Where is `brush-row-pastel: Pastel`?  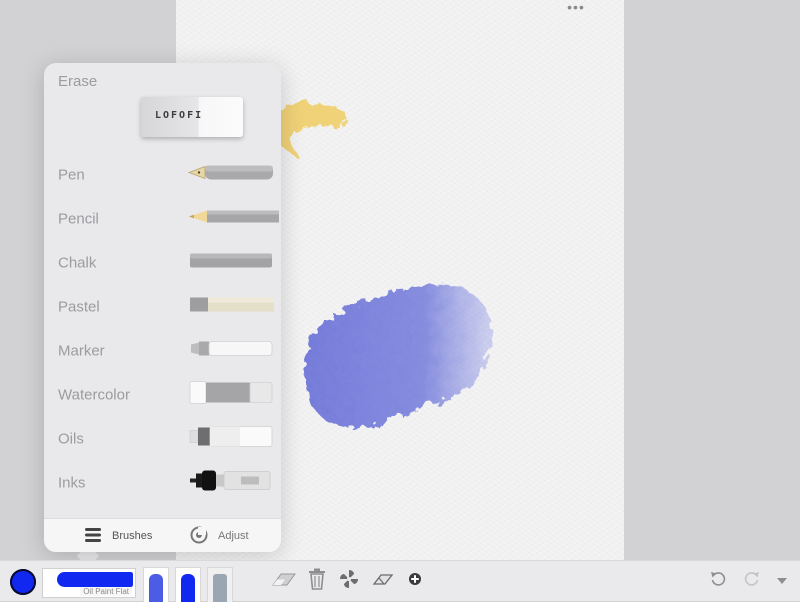
brush-row-pastel: Pastel is located at coordinates (162, 307).